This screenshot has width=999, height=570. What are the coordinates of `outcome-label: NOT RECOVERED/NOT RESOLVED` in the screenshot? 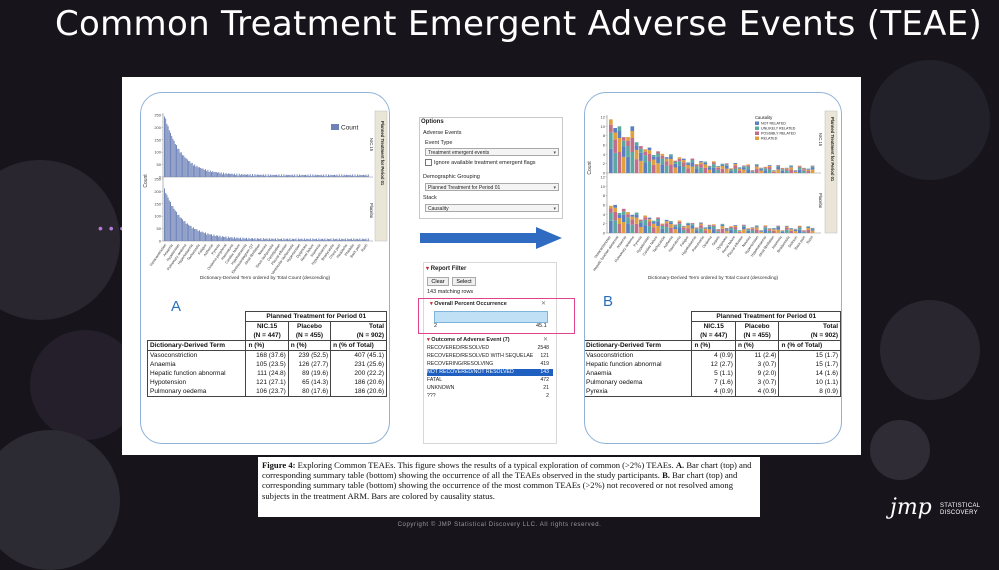 It's located at (470, 372).